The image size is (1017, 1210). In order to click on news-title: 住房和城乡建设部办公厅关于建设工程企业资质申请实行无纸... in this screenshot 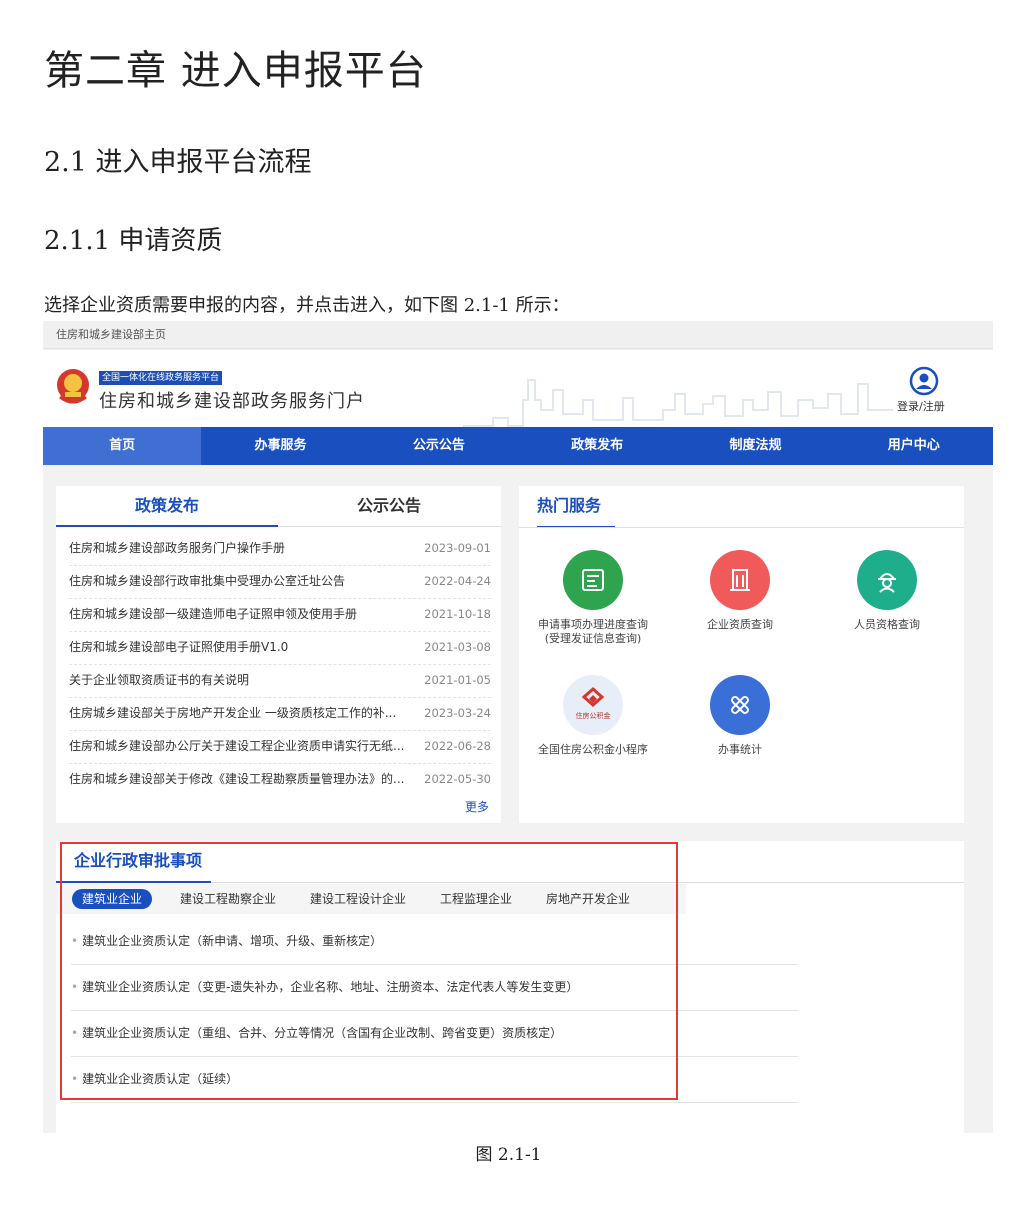, I will do `click(237, 746)`.